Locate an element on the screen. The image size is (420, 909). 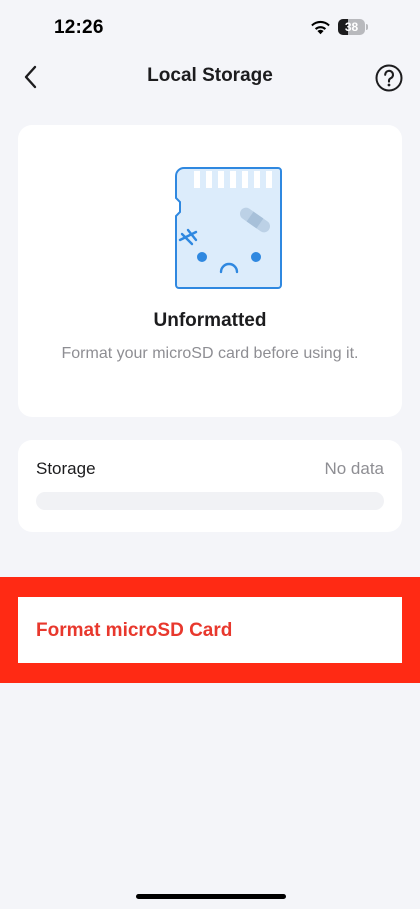
storage-card: Storage No data is located at coordinates (210, 486).